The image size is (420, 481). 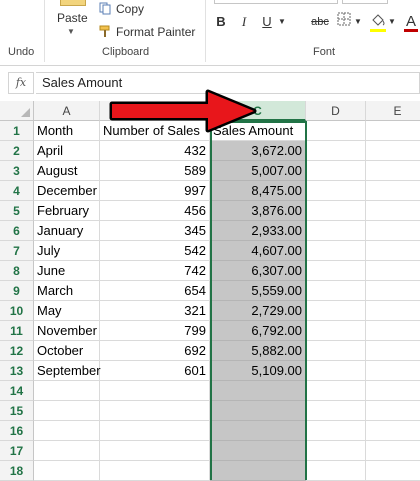 I want to click on cell-c18, so click(x=258, y=471).